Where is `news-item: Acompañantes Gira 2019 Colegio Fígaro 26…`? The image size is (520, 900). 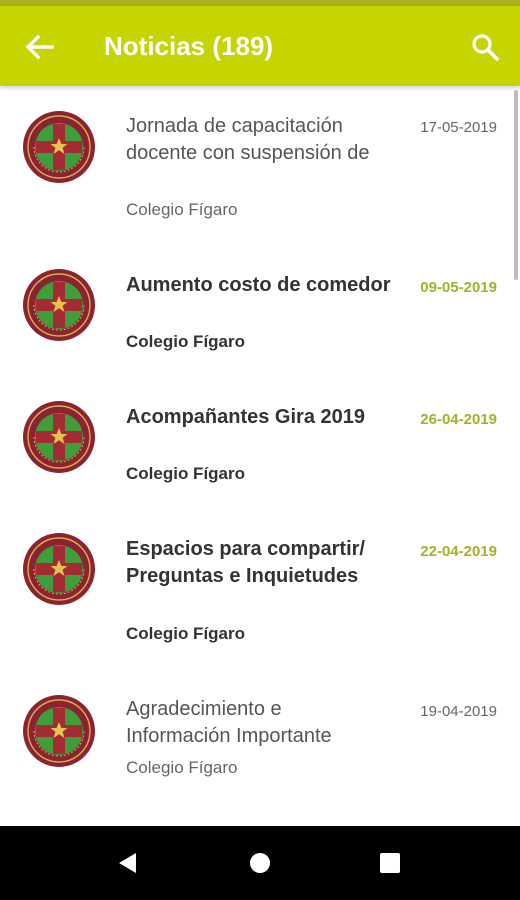
news-item: Acompañantes Gira 2019 Colegio Fígaro 26… is located at coordinates (256, 452).